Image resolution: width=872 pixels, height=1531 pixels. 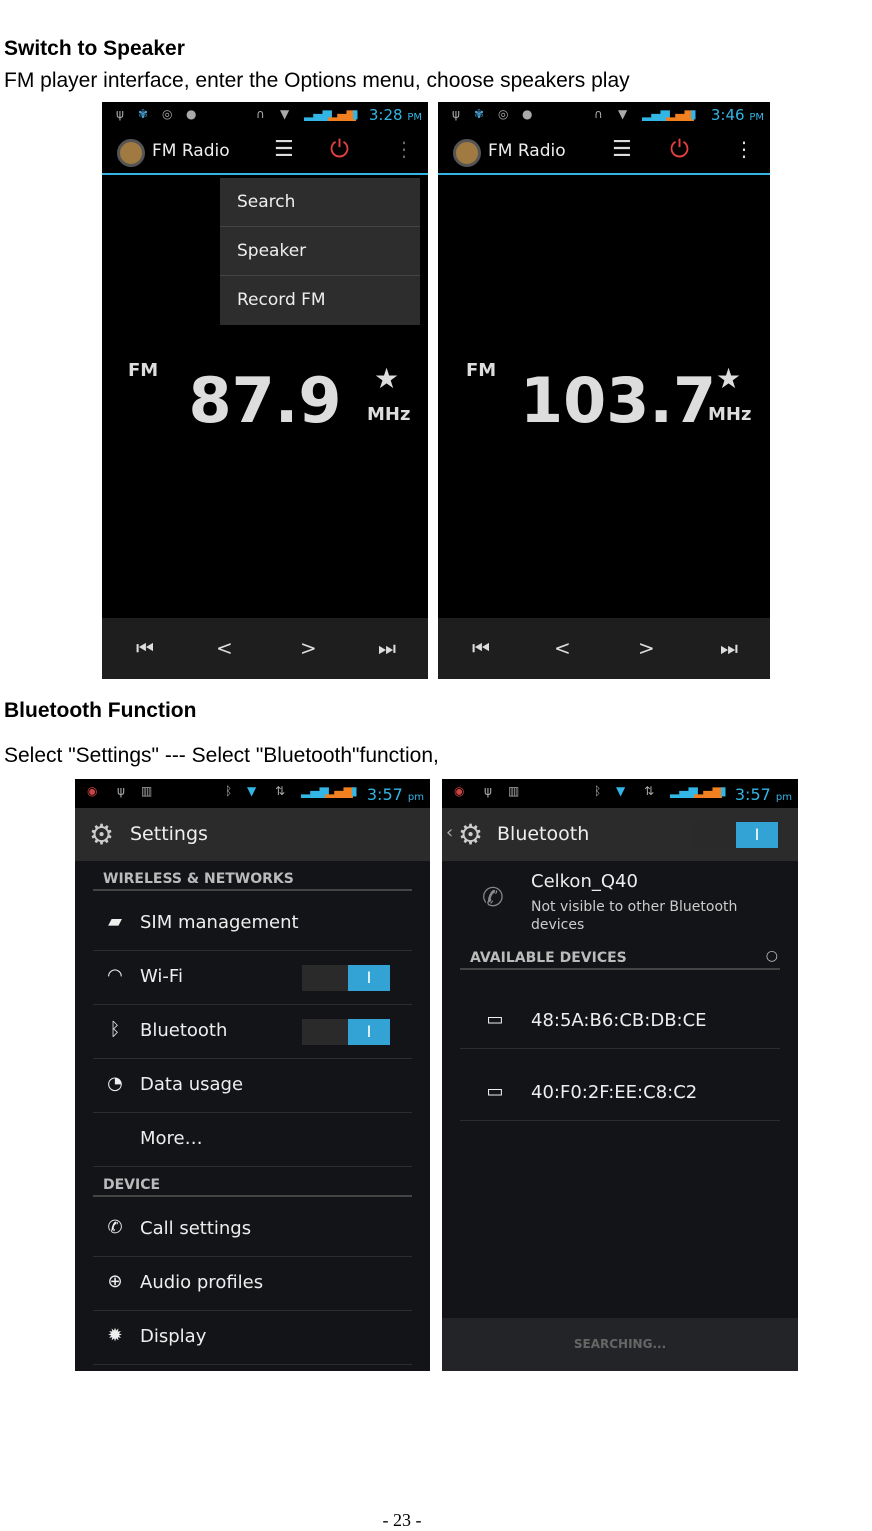 What do you see at coordinates (584, 881) in the screenshot?
I see `device-name: Celkon_Q40` at bounding box center [584, 881].